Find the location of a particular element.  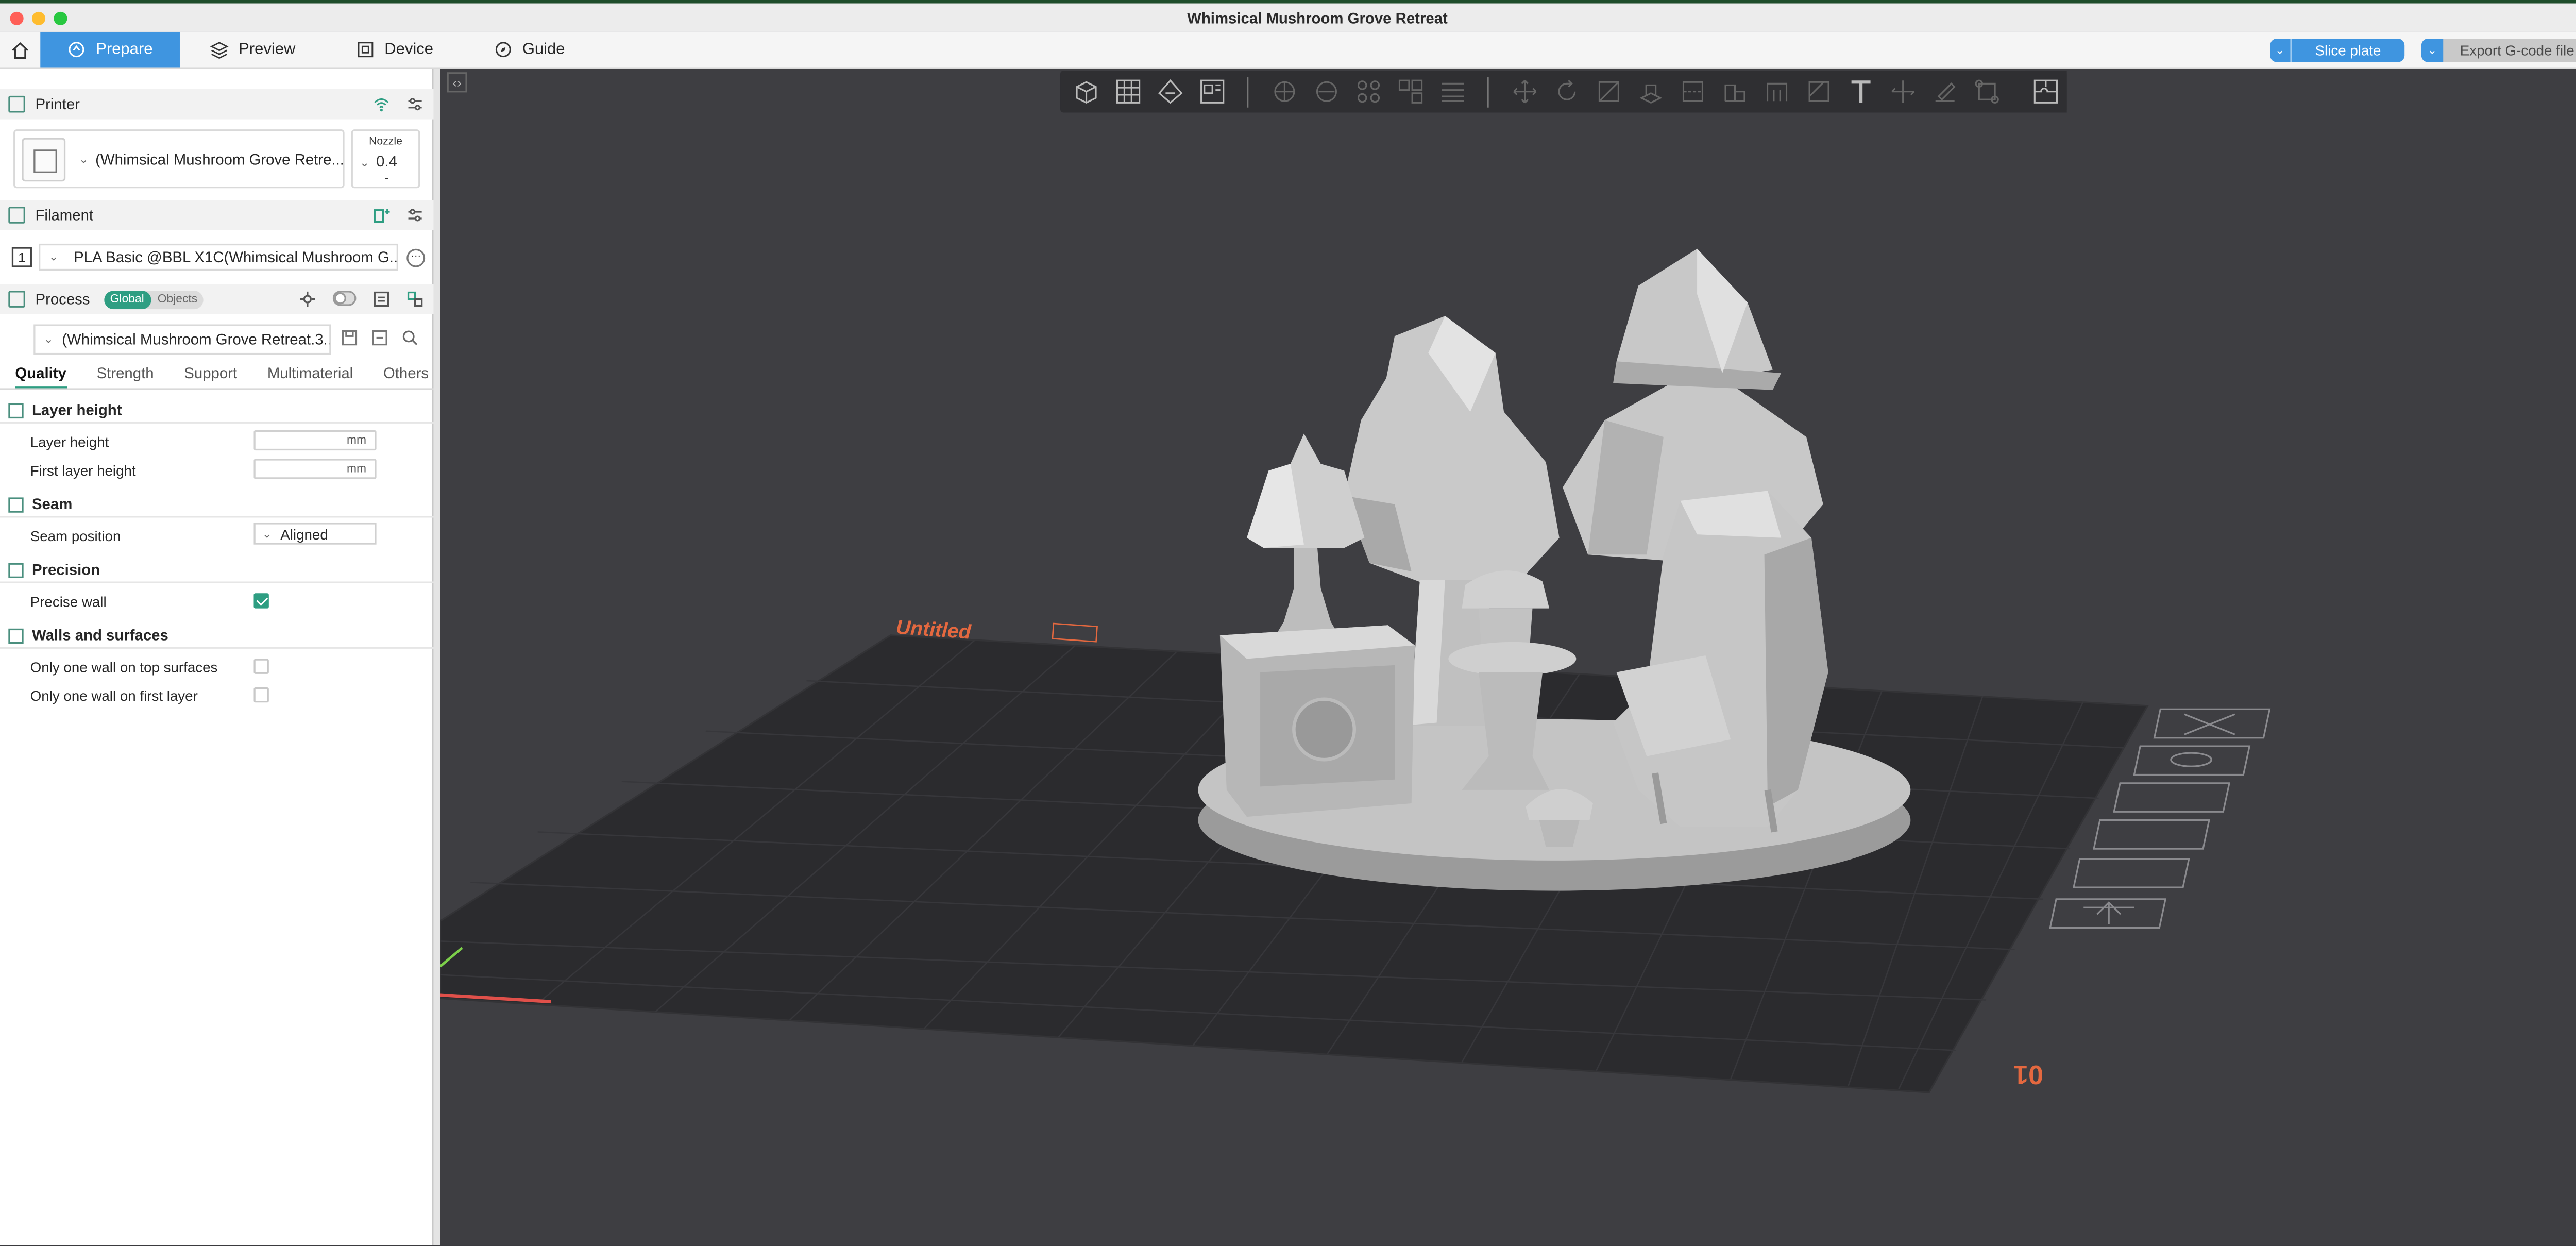

seam-paint-icon is located at coordinates (1817, 91).